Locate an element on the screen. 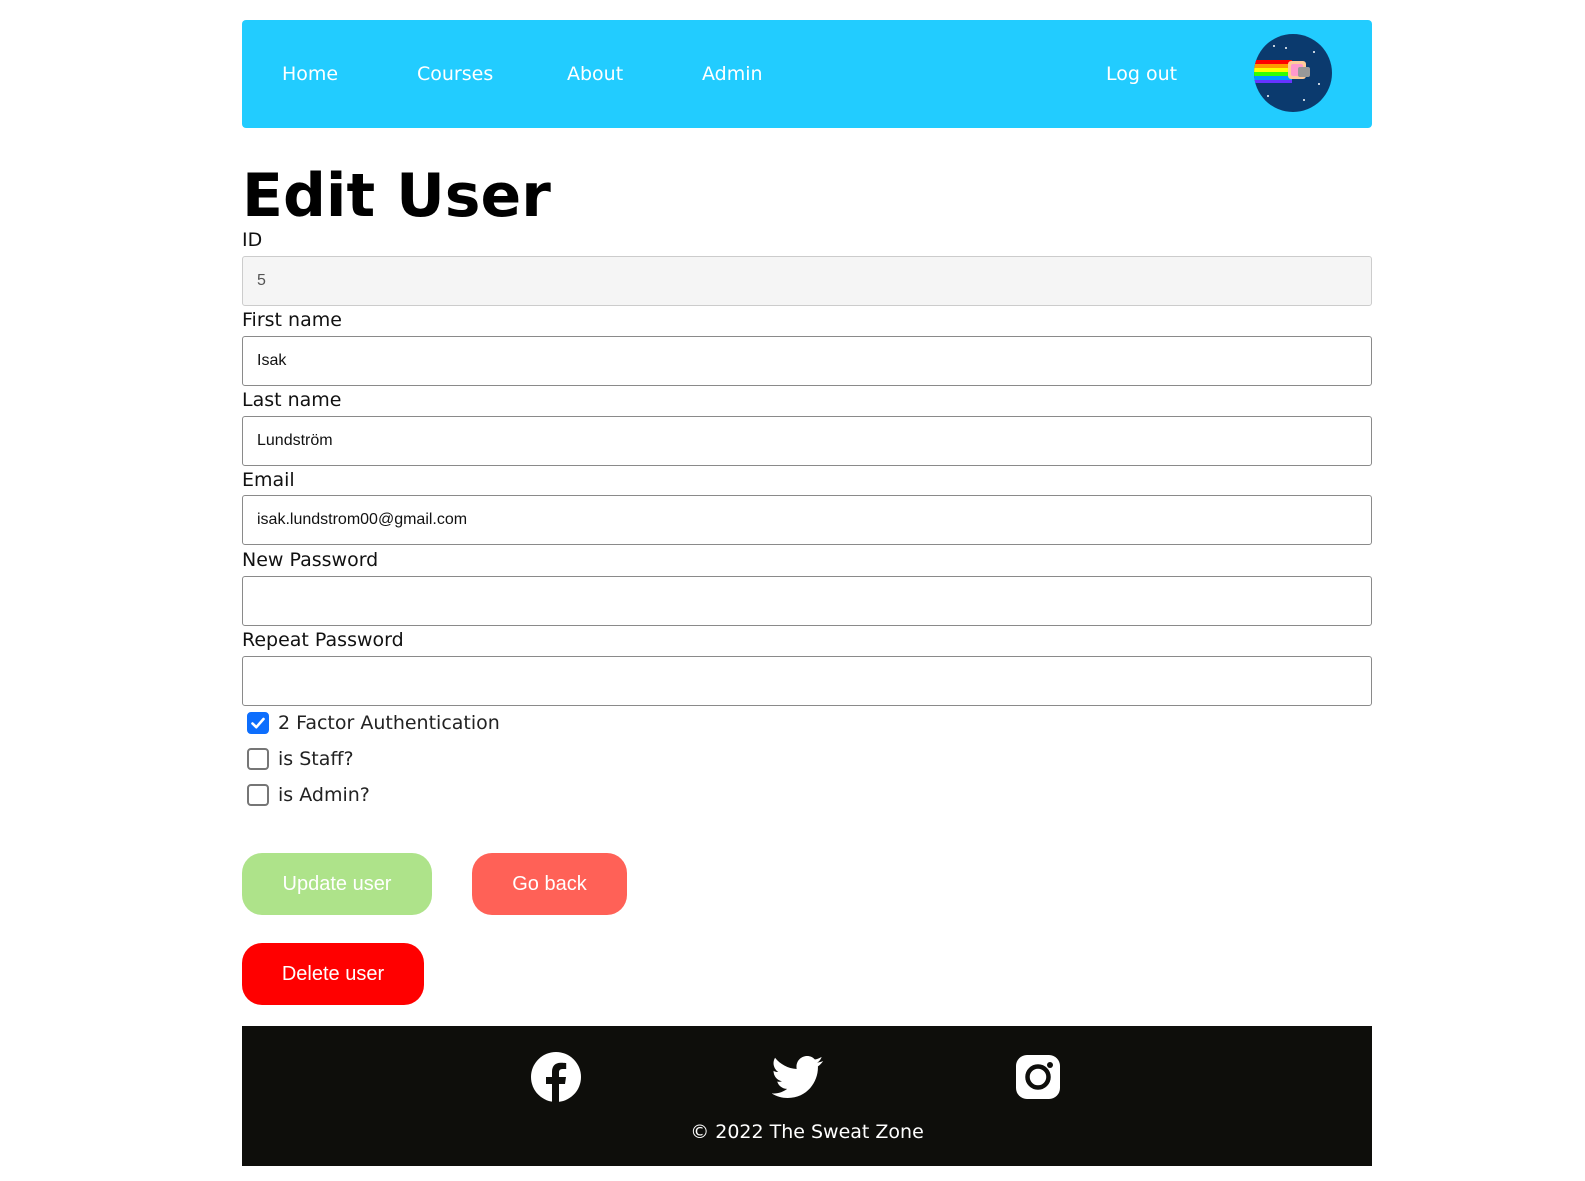  two-factor-row: 2 Factor Authentication is located at coordinates (373, 723).